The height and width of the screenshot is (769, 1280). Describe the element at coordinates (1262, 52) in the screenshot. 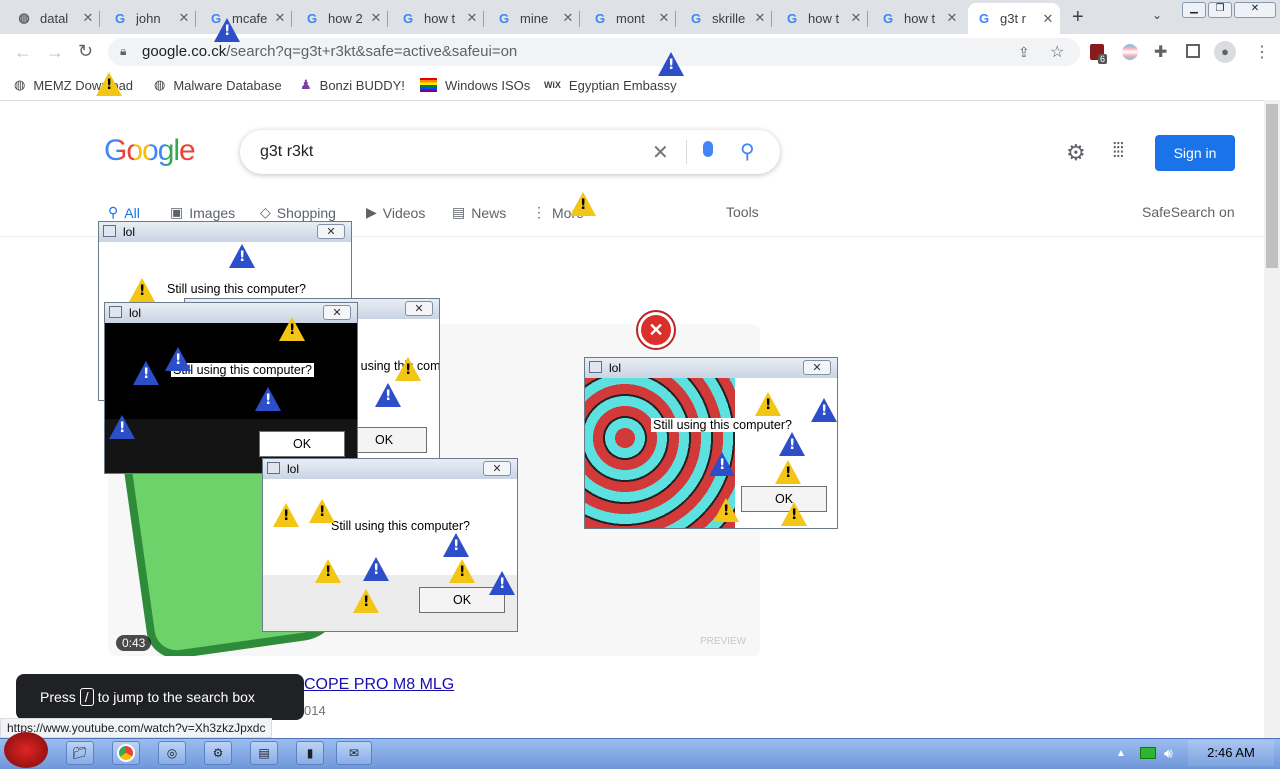

I see `menu-kebab-icon: ⋮` at that location.